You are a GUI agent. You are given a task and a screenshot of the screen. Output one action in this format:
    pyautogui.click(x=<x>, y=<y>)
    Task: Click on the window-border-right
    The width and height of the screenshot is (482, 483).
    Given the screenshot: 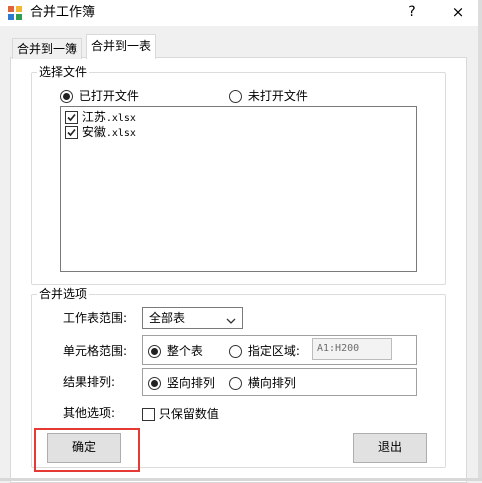 What is the action you would take?
    pyautogui.click(x=480, y=240)
    